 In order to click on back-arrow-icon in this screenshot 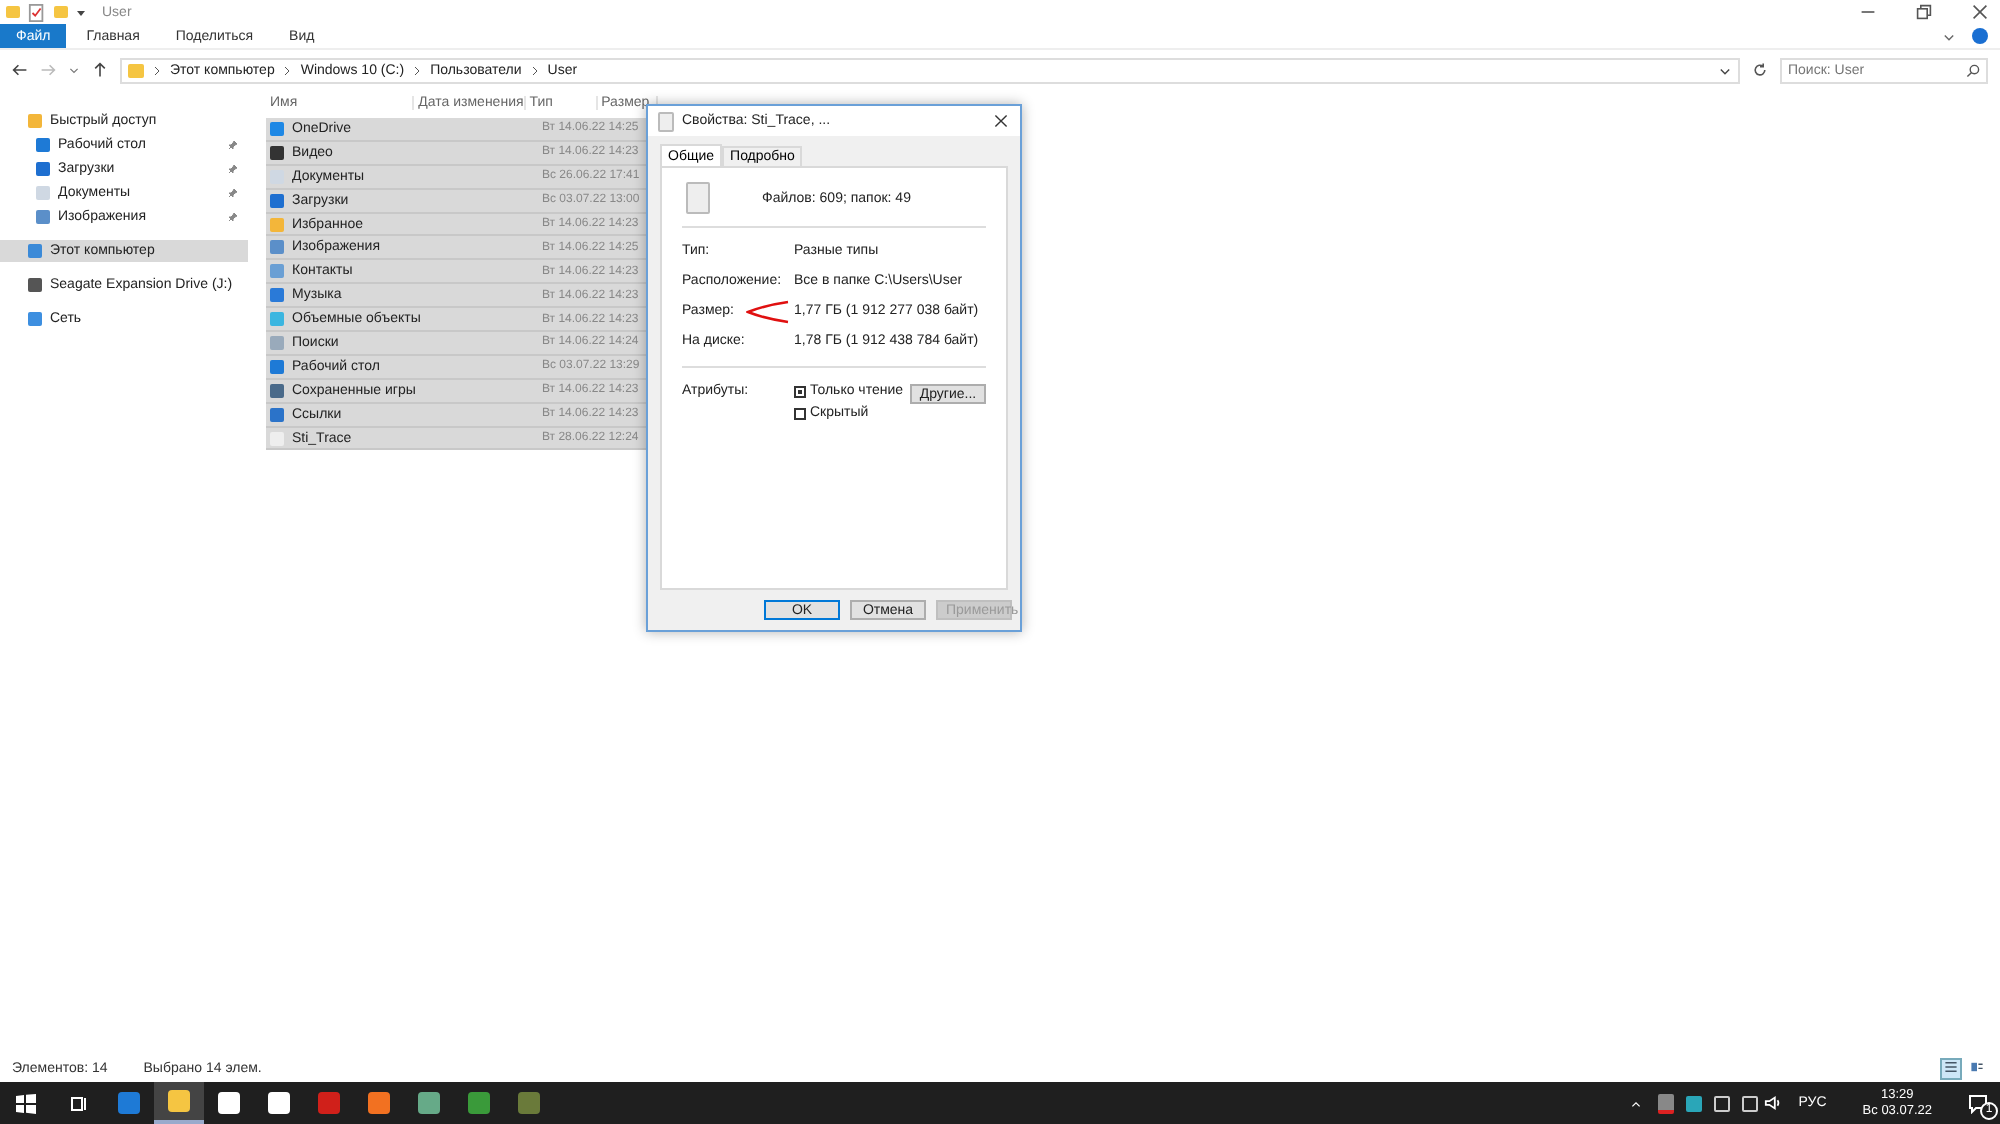, I will do `click(20, 70)`.